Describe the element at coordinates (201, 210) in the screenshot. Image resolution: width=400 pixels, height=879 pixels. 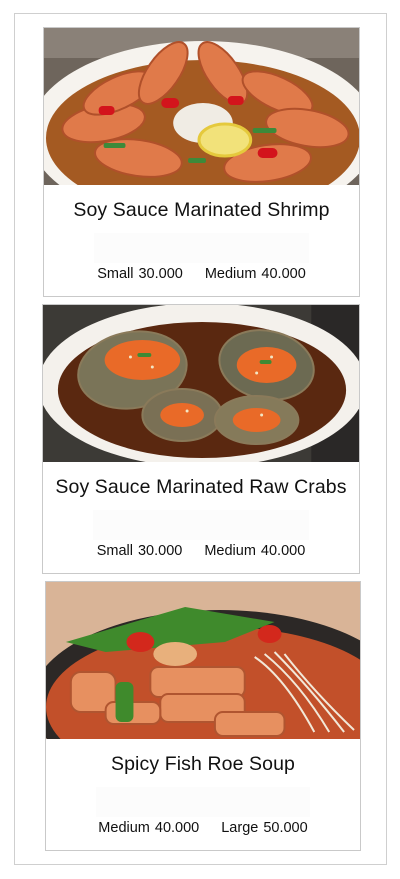
I see `menu-item-title: Soy Sauce Marinated Shrimp` at that location.